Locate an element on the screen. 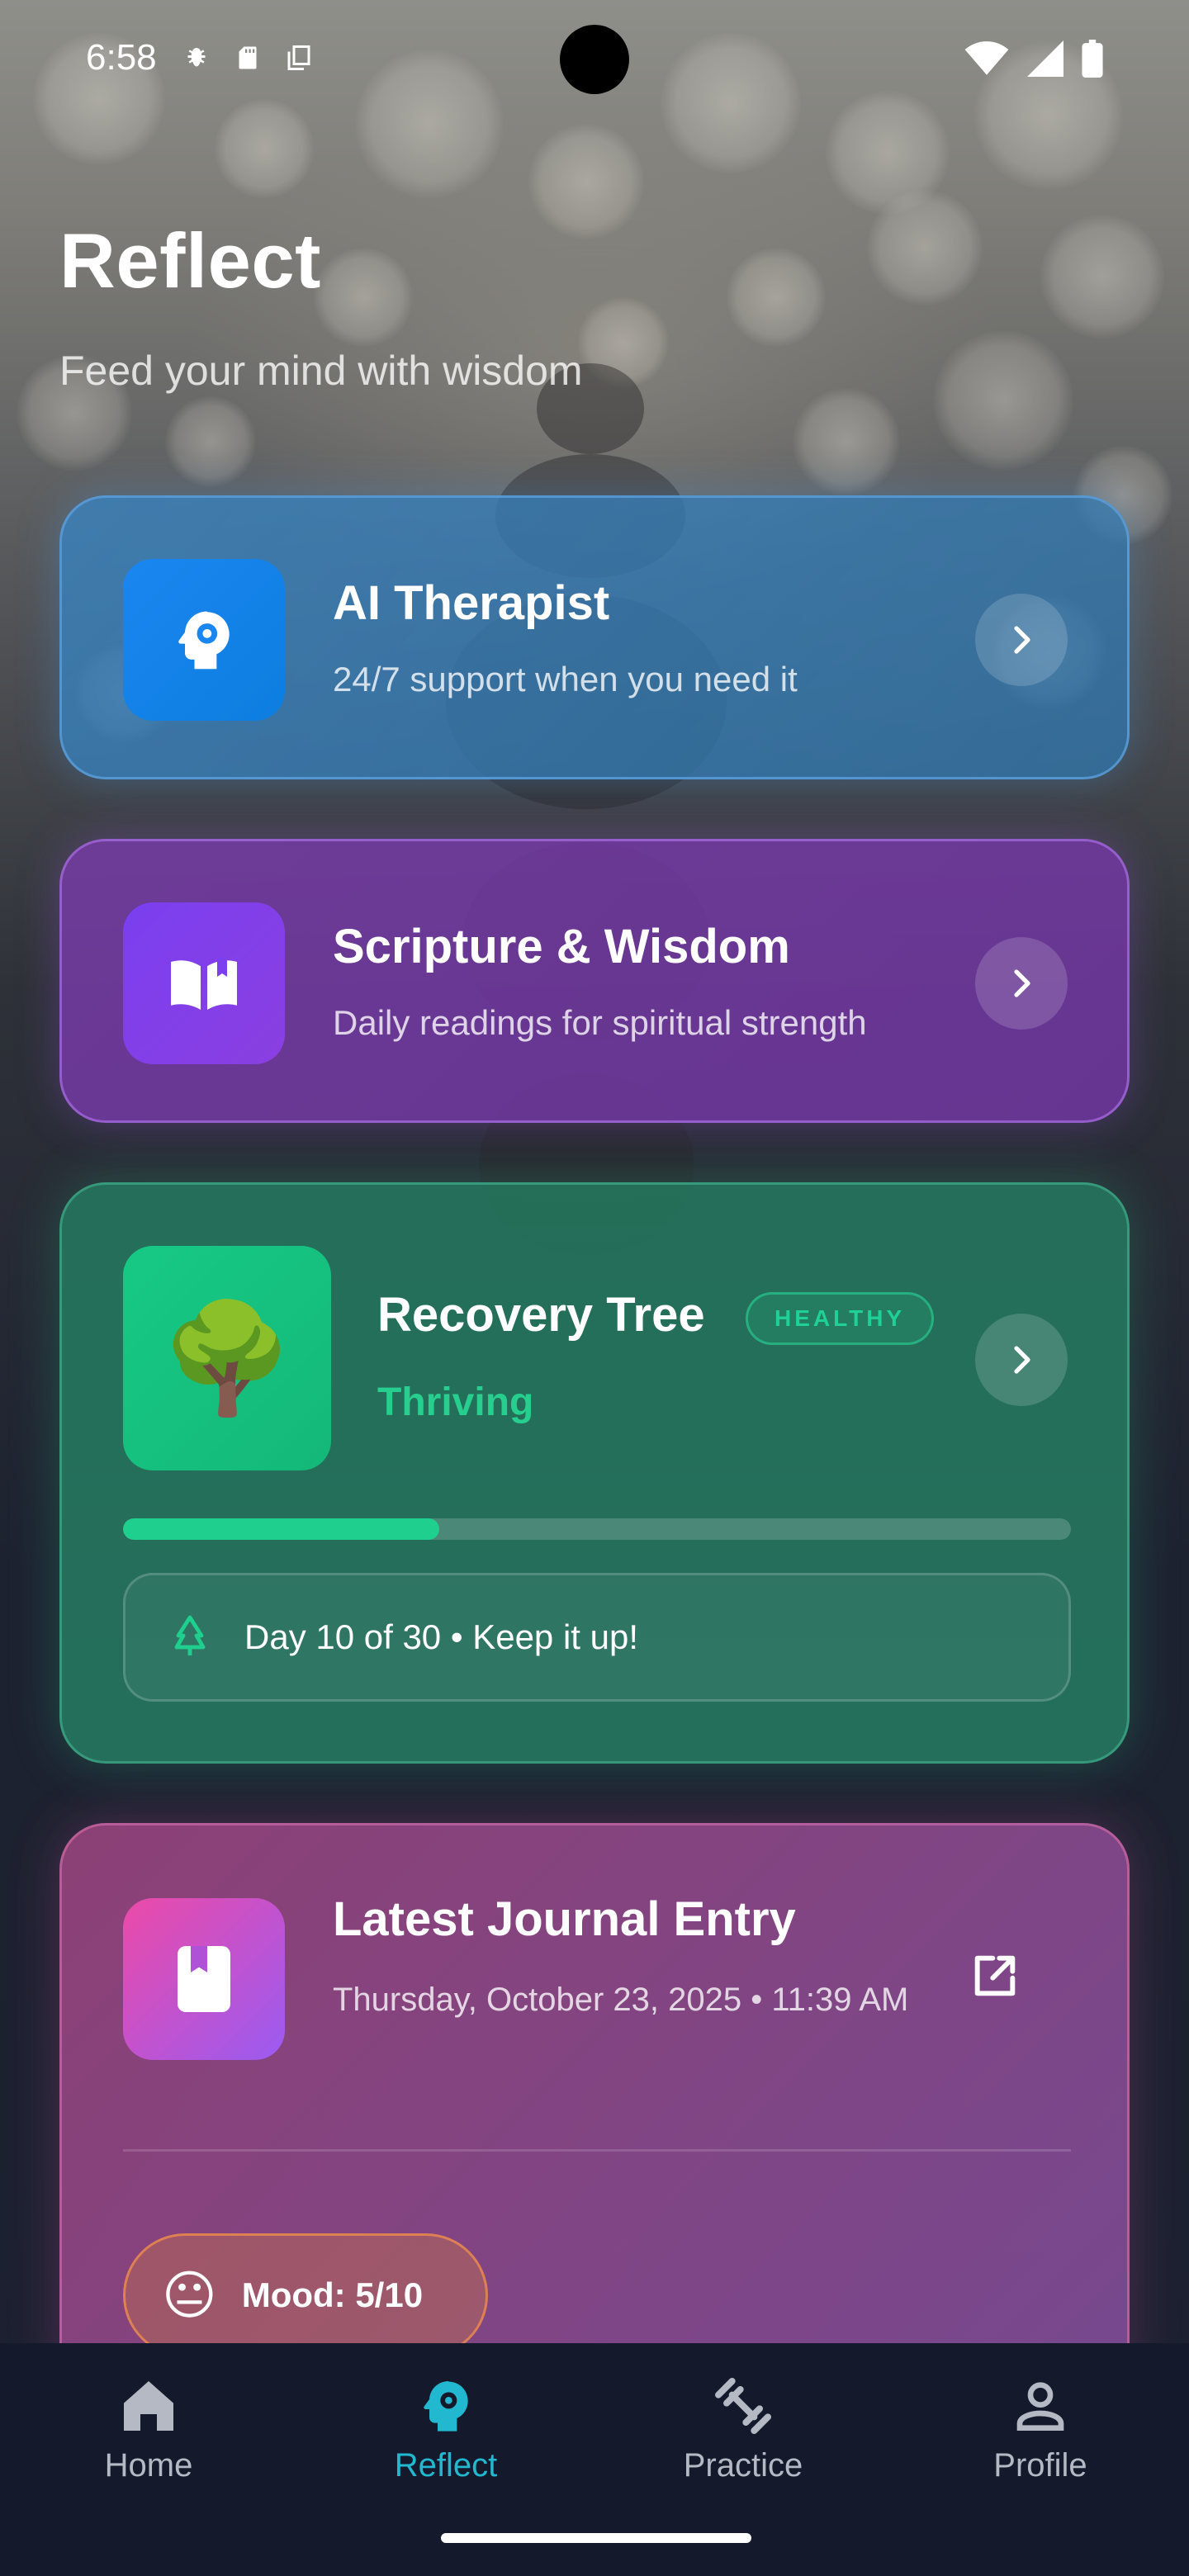 This screenshot has width=1189, height=2576. status-notification-icons is located at coordinates (248, 57).